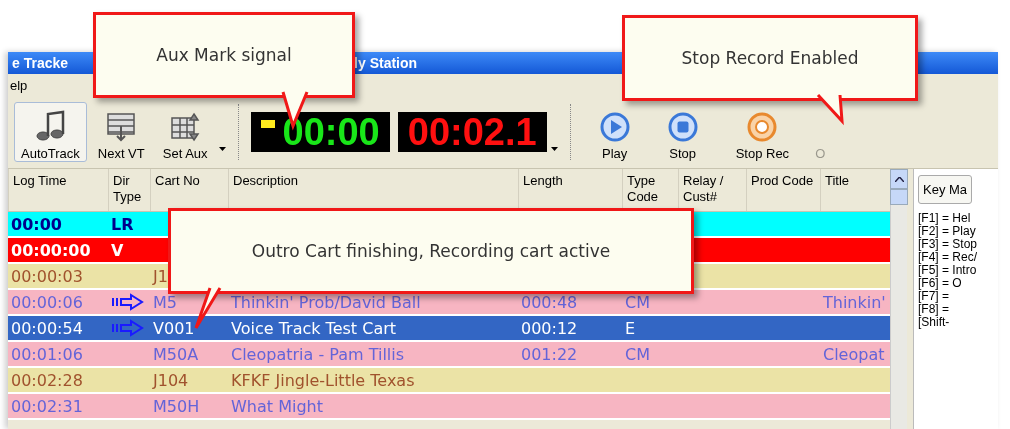  I want to click on table-cell-text: Thinkin', so click(854, 302).